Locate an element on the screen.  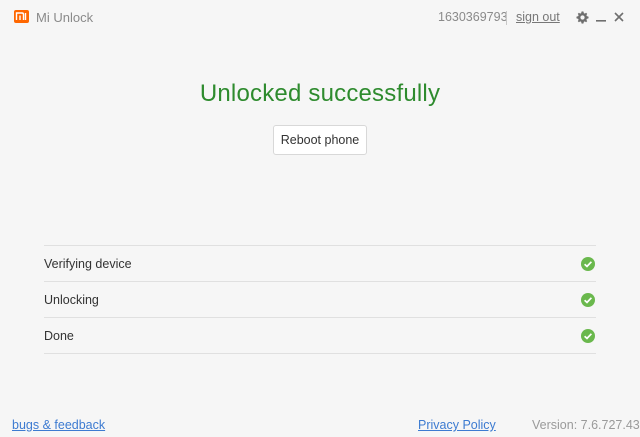
divider is located at coordinates (506, 18).